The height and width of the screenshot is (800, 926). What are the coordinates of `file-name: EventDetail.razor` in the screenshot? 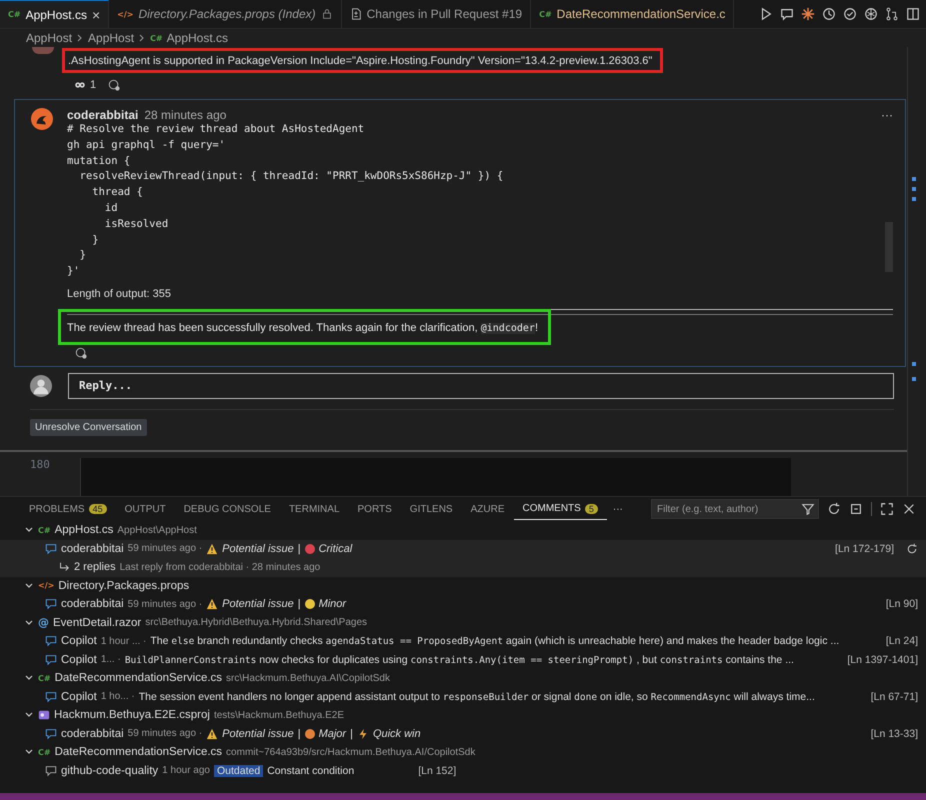 It's located at (97, 622).